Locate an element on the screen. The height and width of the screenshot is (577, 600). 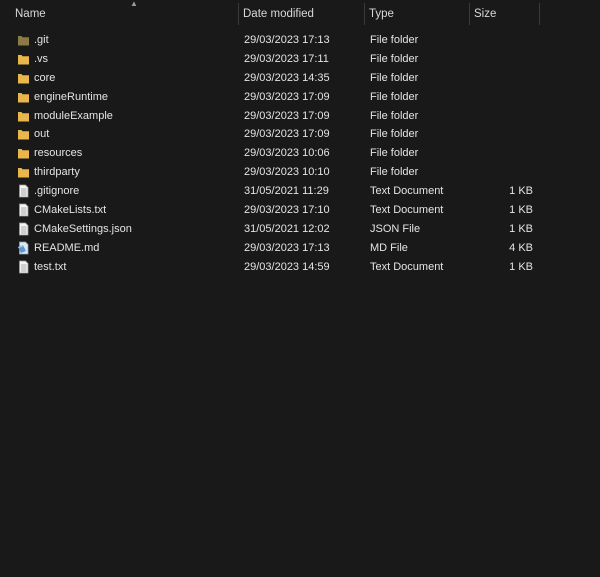
file-date-modified: 29/03/2023 10:10 is located at coordinates (287, 172).